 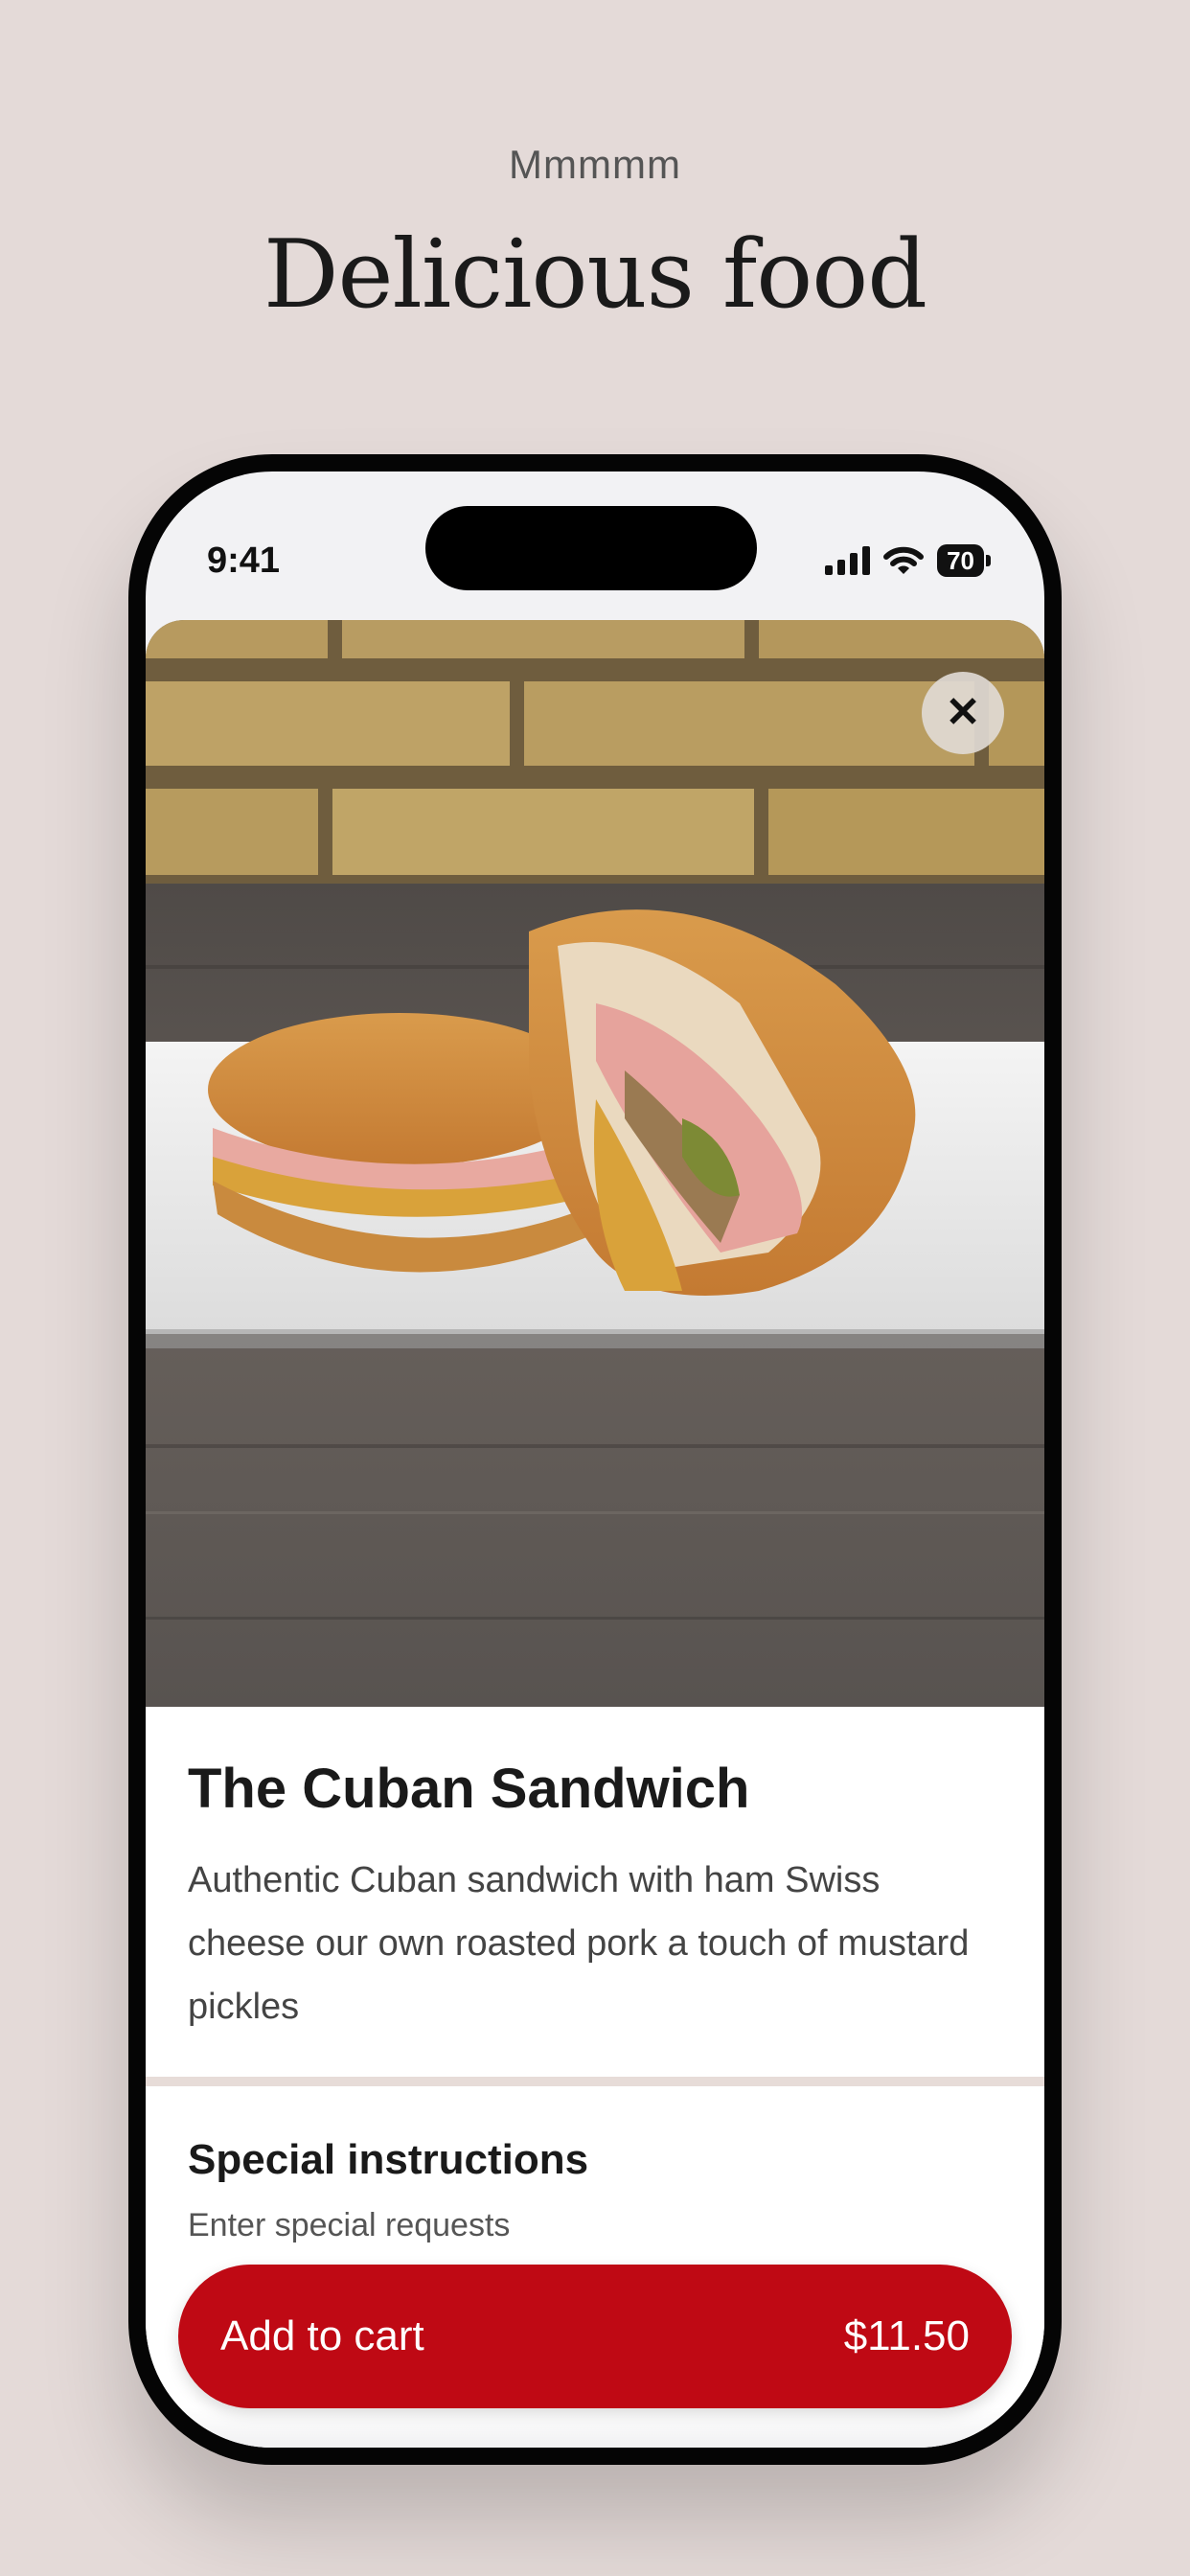 What do you see at coordinates (595, 164) in the screenshot?
I see `eyebrow-text: Mmmmm` at bounding box center [595, 164].